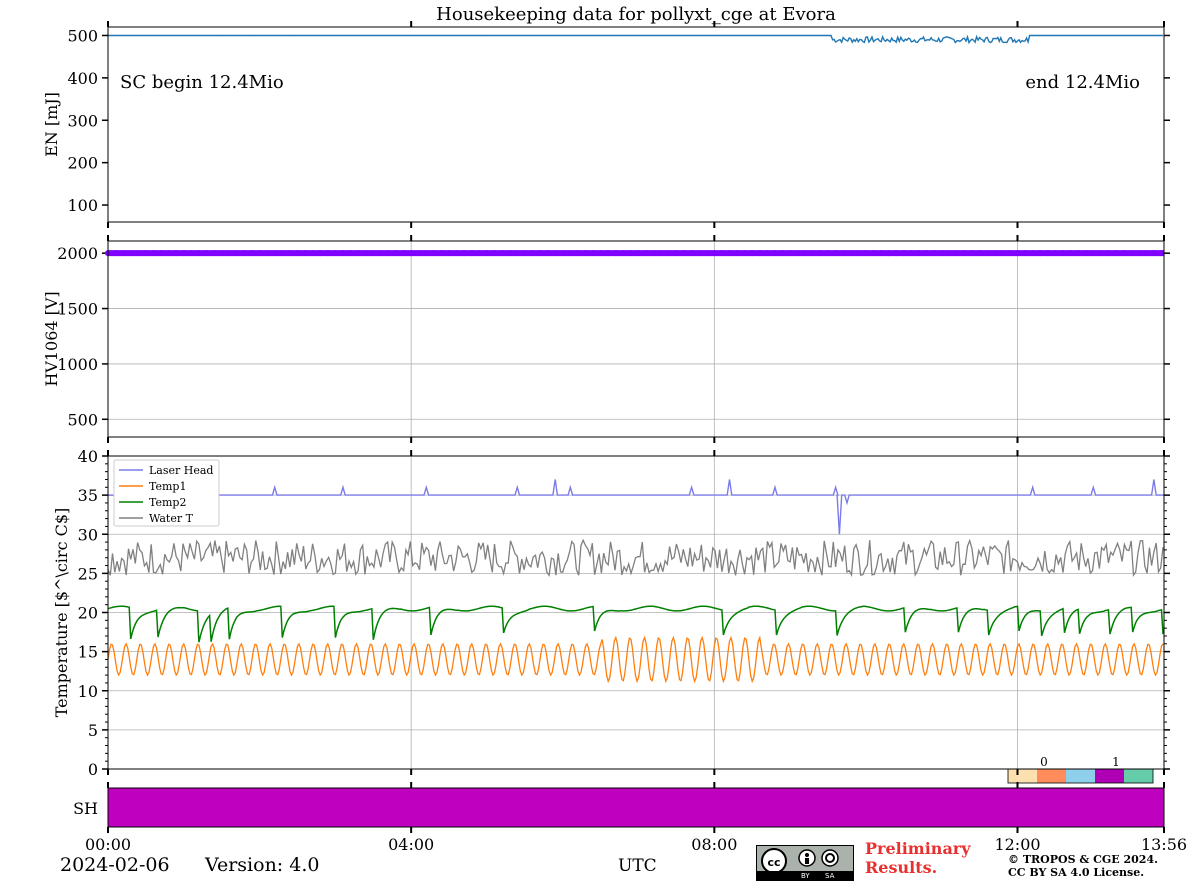  What do you see at coordinates (82, 205) in the screenshot?
I see `y-tick-label: 100` at bounding box center [82, 205].